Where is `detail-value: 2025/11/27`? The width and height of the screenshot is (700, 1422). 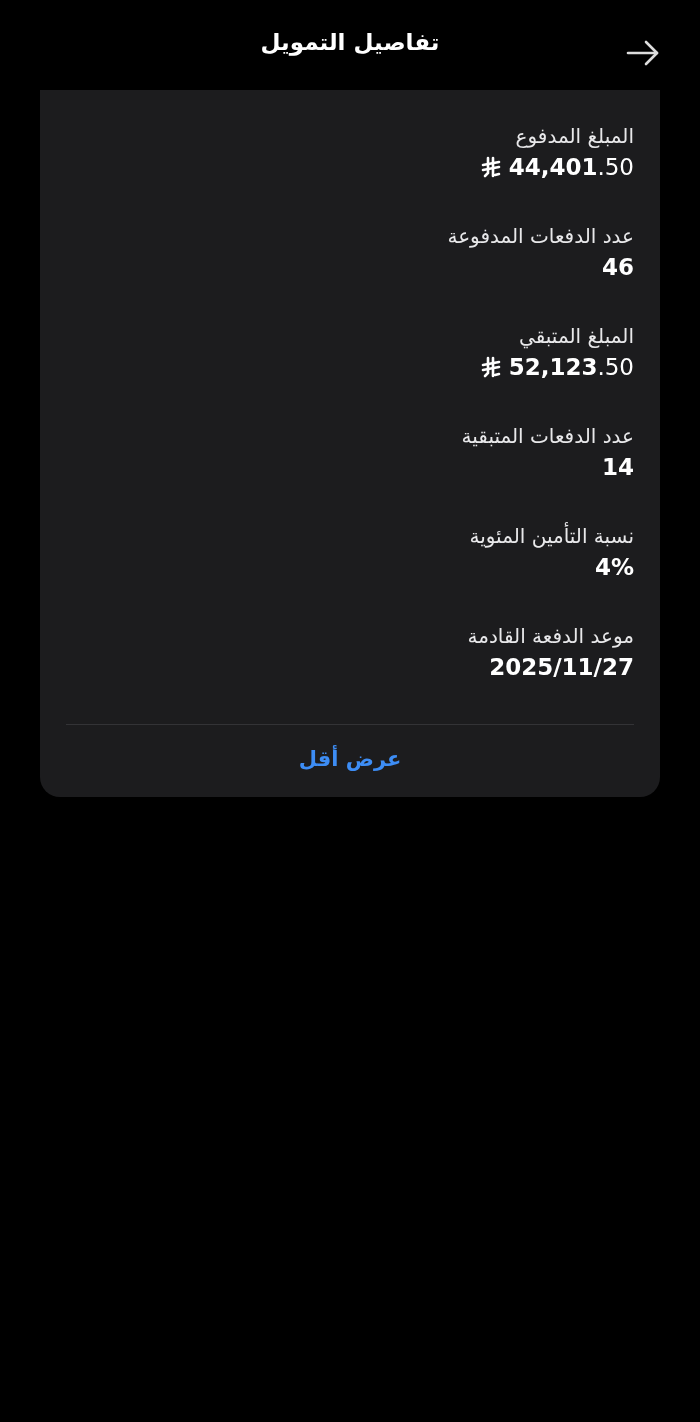
detail-value: 2025/11/27 is located at coordinates (561, 667).